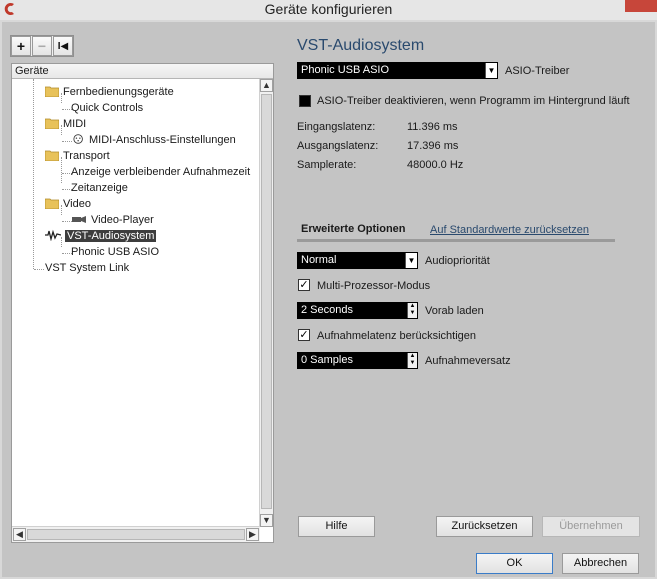  I want to click on reset-device-button: I◀, so click(63, 46).